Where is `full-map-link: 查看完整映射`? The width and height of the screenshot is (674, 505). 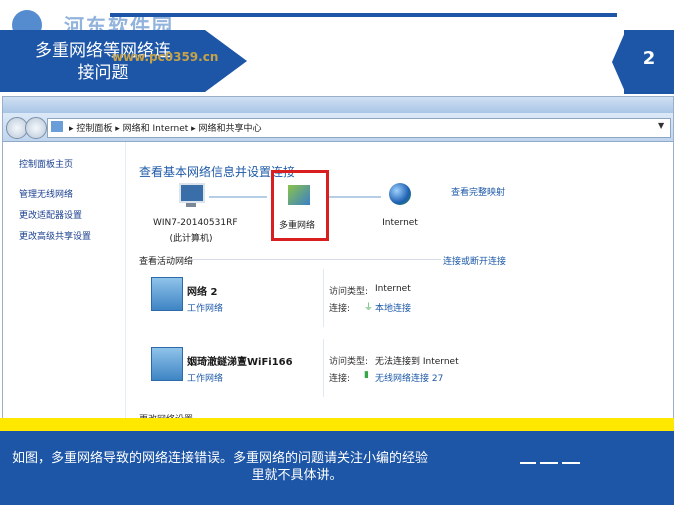
full-map-link: 查看完整映射 is located at coordinates (478, 191).